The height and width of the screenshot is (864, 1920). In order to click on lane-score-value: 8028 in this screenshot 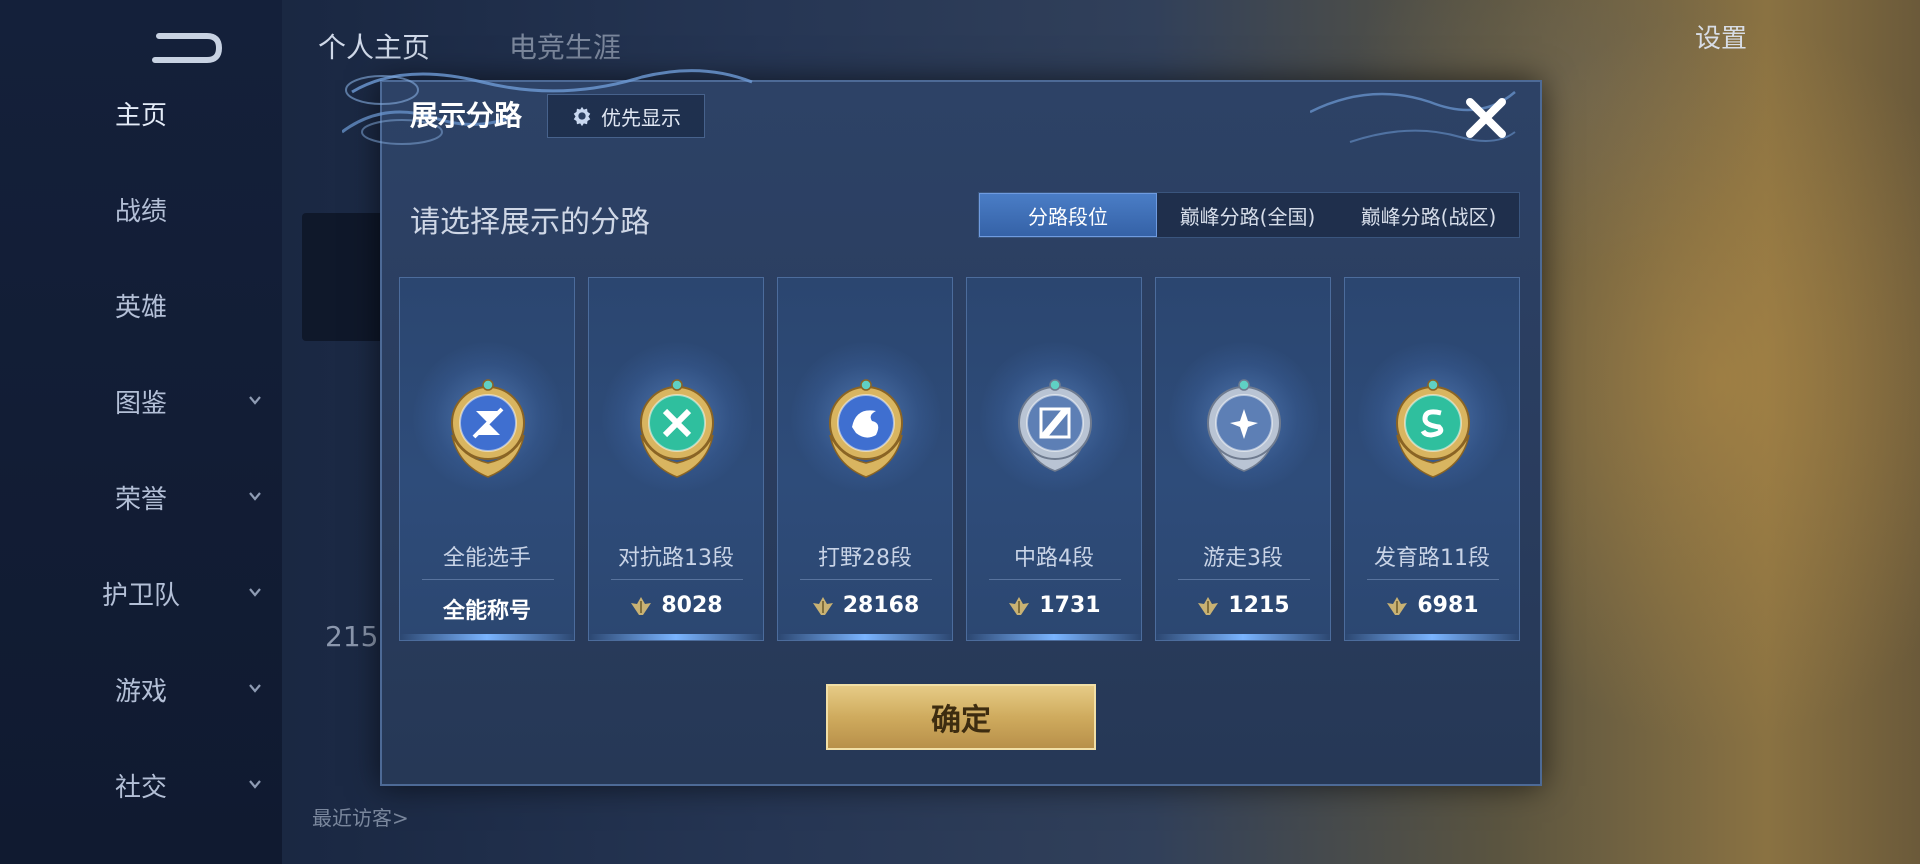, I will do `click(692, 605)`.